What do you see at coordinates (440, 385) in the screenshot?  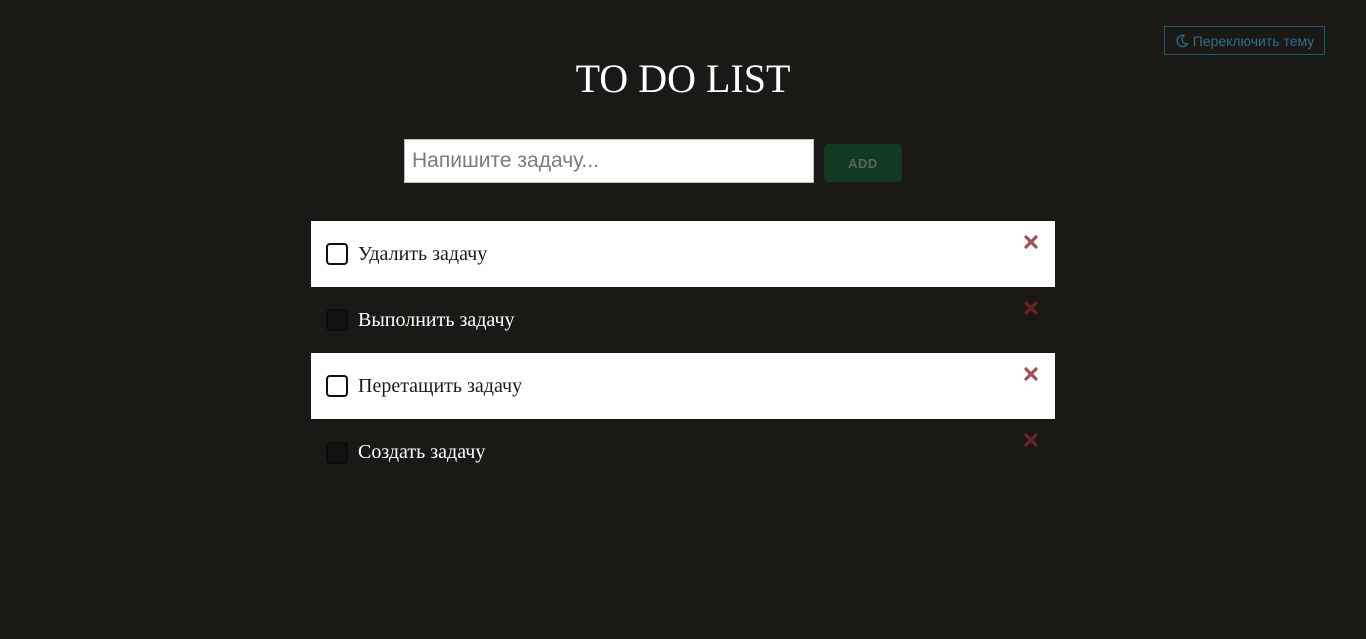 I see `task-text: Перетащить задачу` at bounding box center [440, 385].